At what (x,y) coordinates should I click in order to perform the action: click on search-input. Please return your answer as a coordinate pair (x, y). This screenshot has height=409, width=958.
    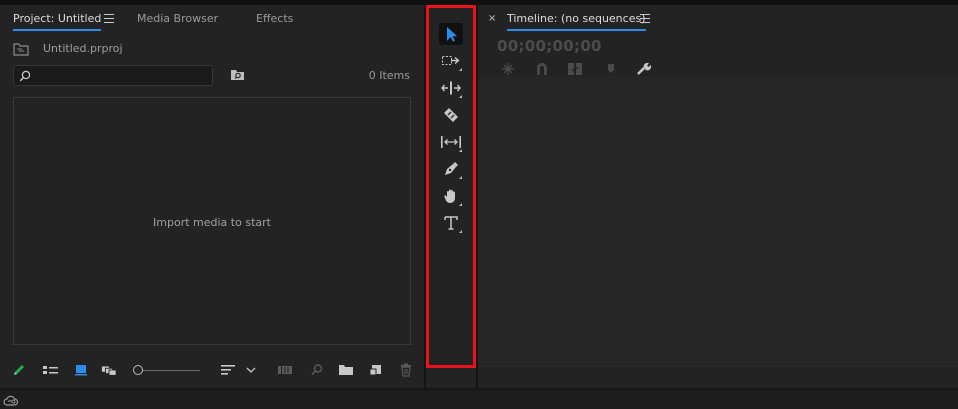
    Looking at the image, I should click on (113, 75).